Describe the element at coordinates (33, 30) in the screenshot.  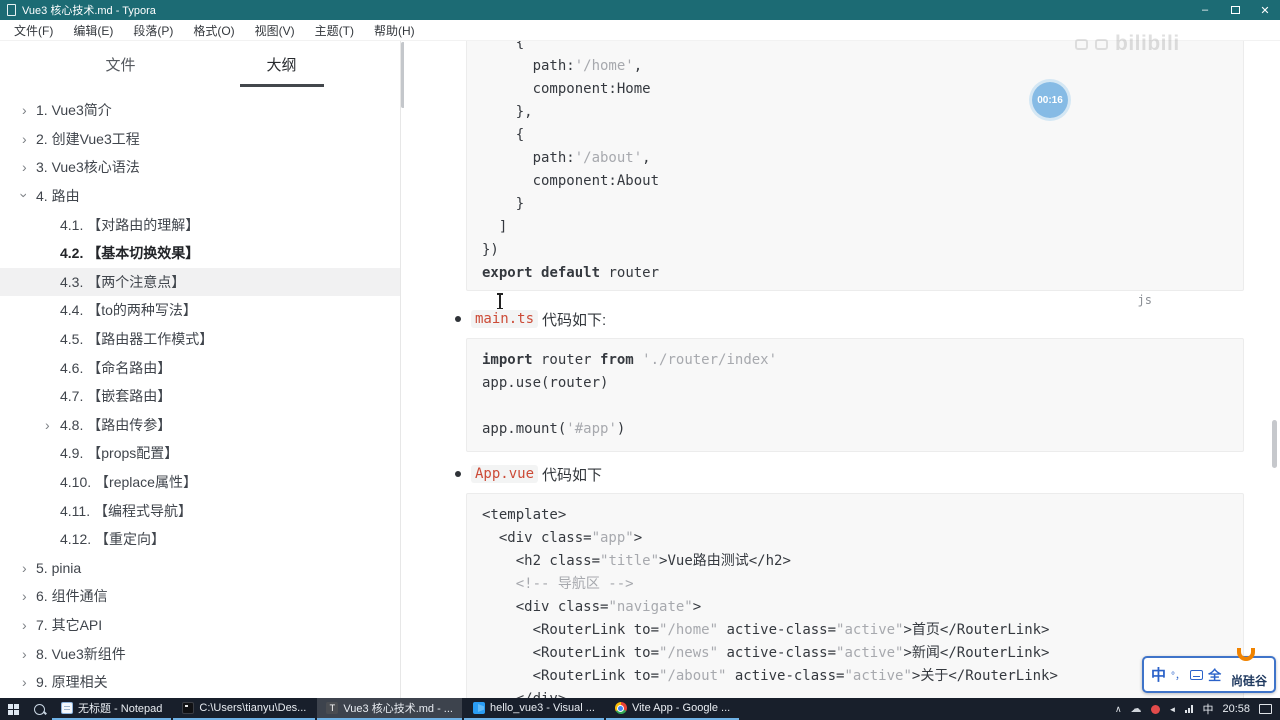
I see `menu-item-1: 文件(F)` at that location.